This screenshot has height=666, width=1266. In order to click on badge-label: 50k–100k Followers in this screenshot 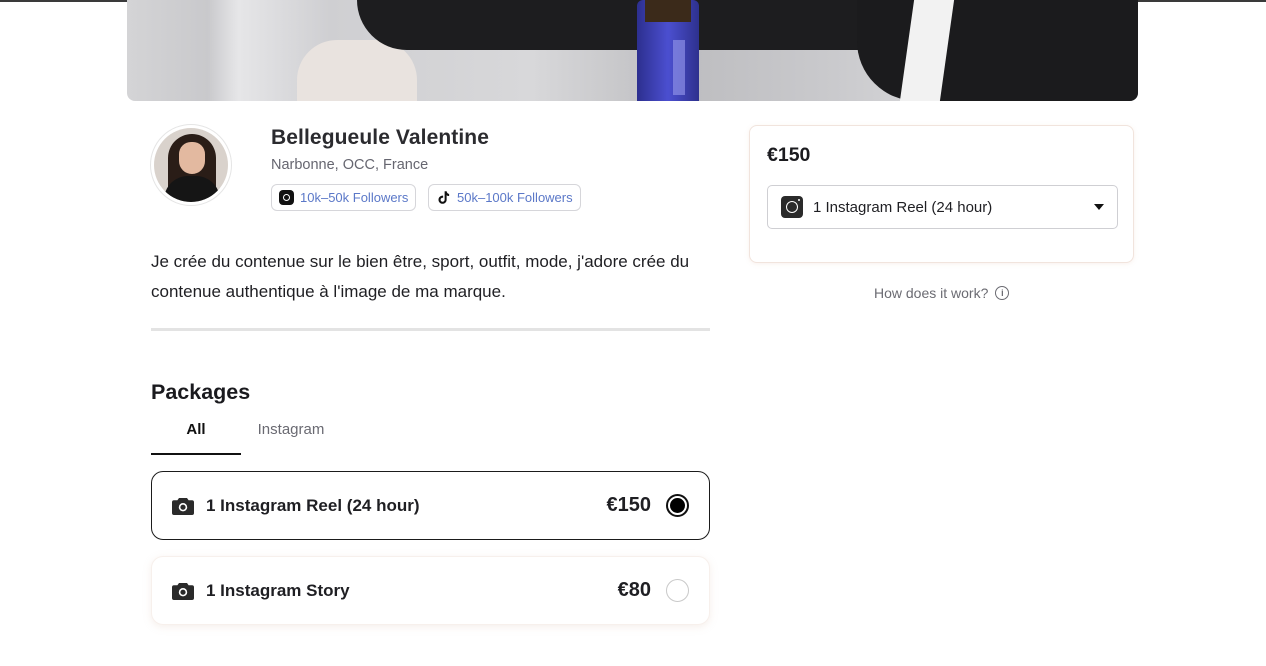, I will do `click(515, 197)`.